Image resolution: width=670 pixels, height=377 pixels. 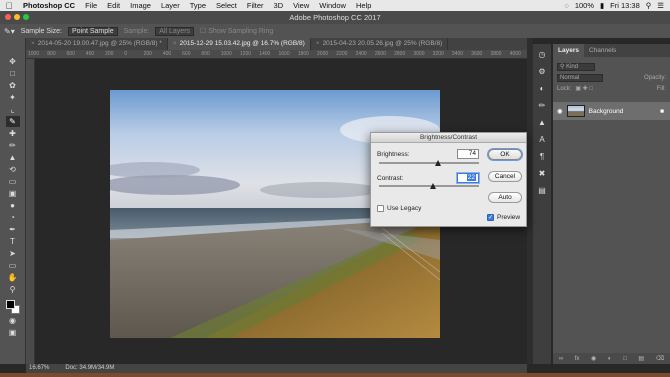 What do you see at coordinates (175, 31) in the screenshot?
I see `sample-select: All Layers` at bounding box center [175, 31].